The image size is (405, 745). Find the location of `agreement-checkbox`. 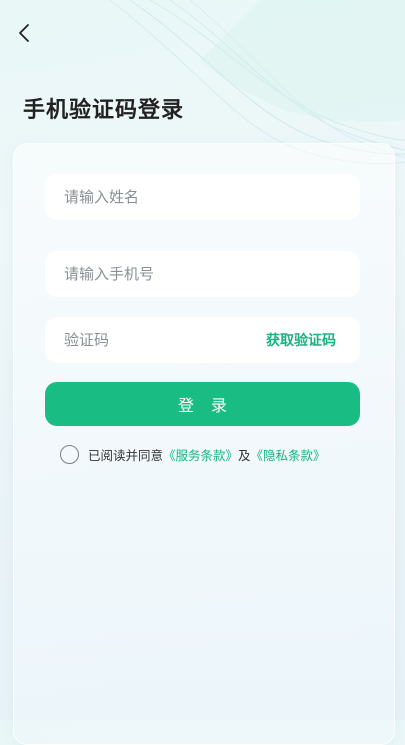

agreement-checkbox is located at coordinates (69, 454).